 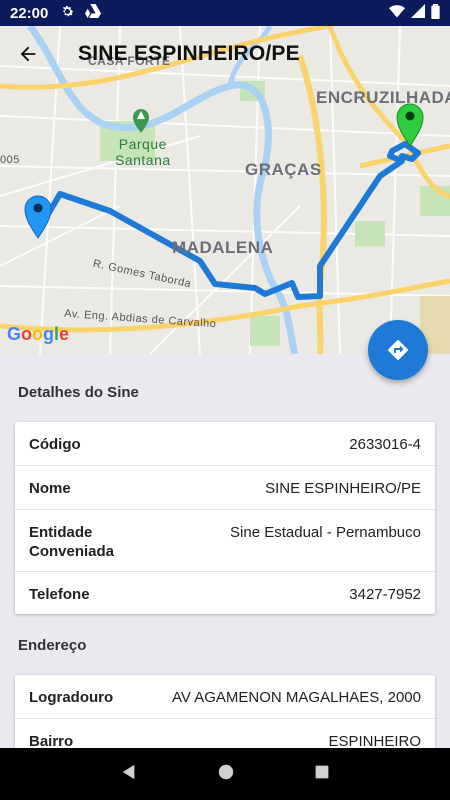 I want to click on nav-home-icon, so click(x=226, y=774).